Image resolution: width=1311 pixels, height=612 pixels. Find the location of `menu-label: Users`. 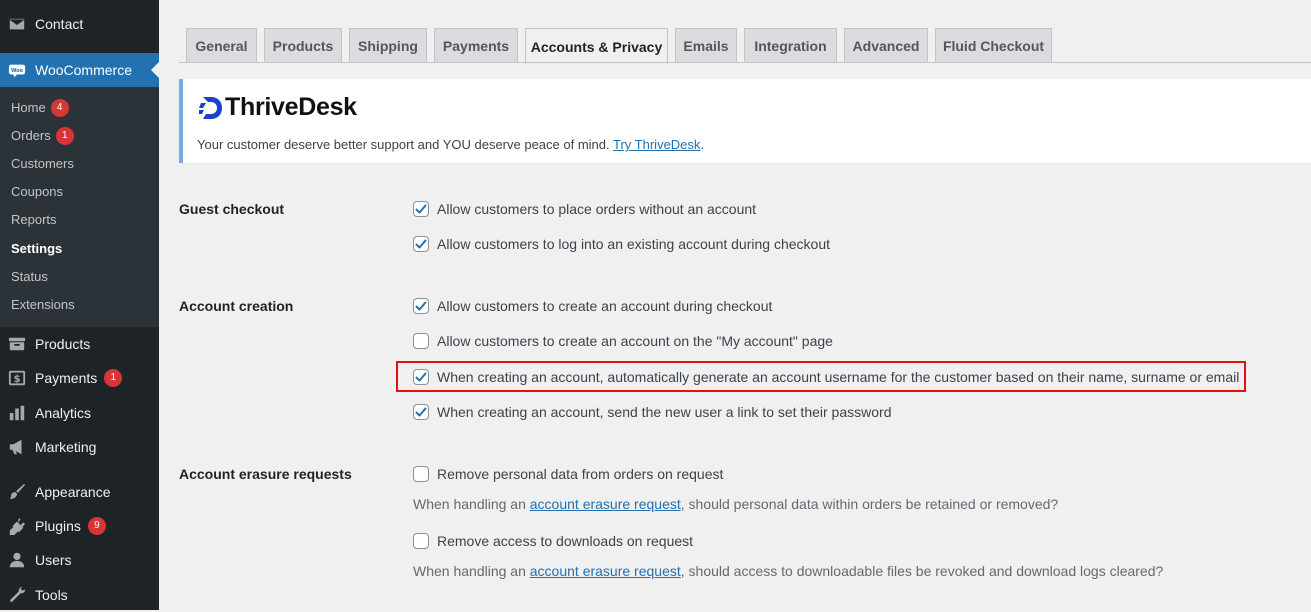

menu-label: Users is located at coordinates (53, 560).